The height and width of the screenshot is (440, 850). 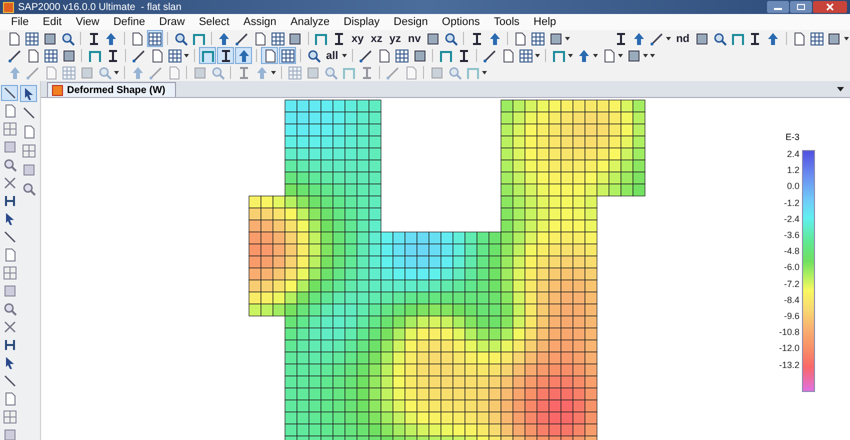 I want to click on minimize-icon, so click(x=778, y=7).